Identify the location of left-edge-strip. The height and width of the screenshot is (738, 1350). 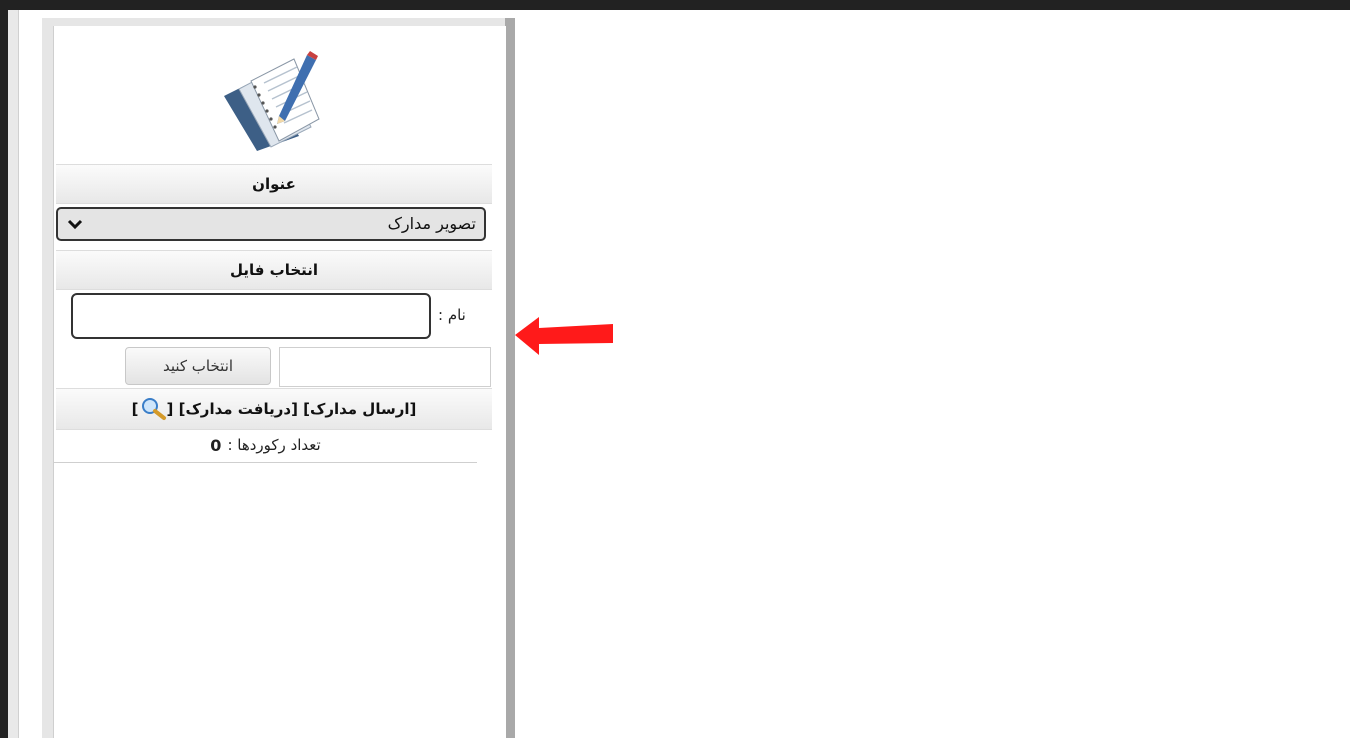
(13, 374).